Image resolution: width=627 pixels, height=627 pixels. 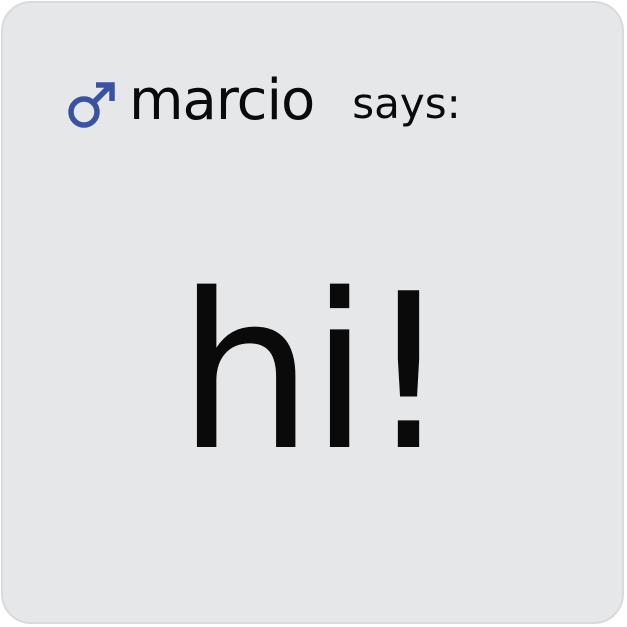 I want to click on card-header: marcio says:, so click(x=263, y=101).